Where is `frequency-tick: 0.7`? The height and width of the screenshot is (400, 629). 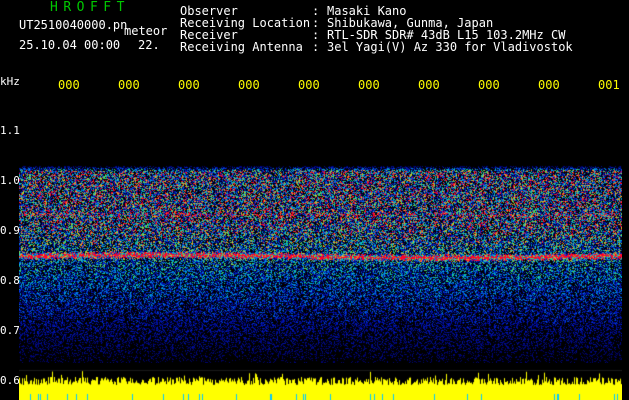
frequency-tick: 0.7 is located at coordinates (10, 330).